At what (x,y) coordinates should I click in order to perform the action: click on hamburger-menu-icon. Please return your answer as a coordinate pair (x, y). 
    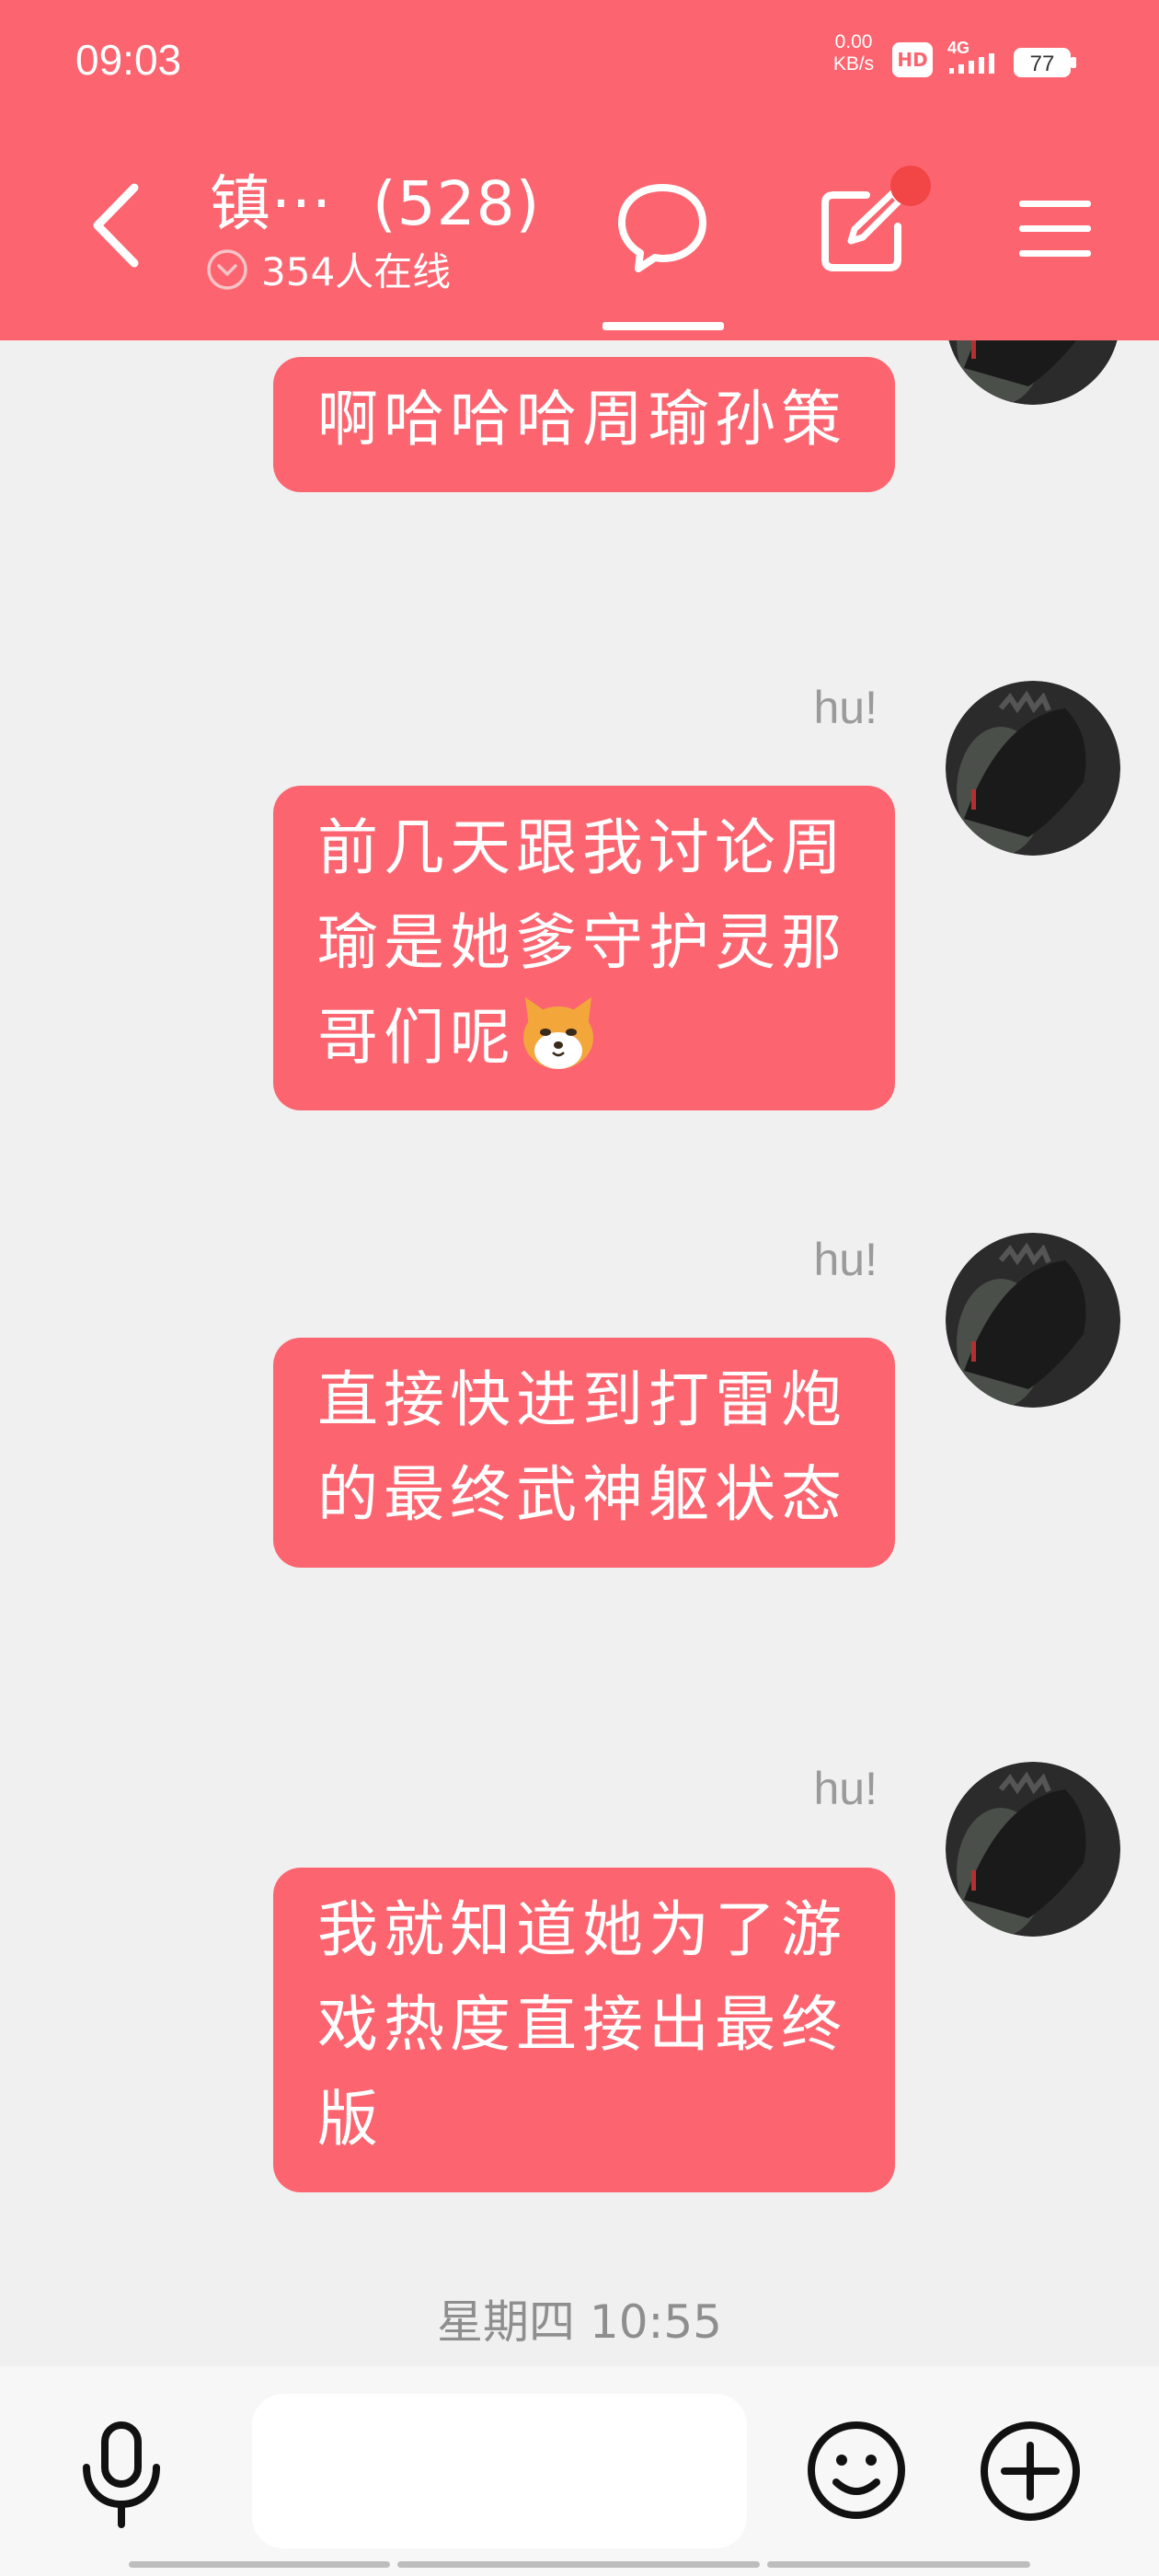
    Looking at the image, I should click on (1055, 229).